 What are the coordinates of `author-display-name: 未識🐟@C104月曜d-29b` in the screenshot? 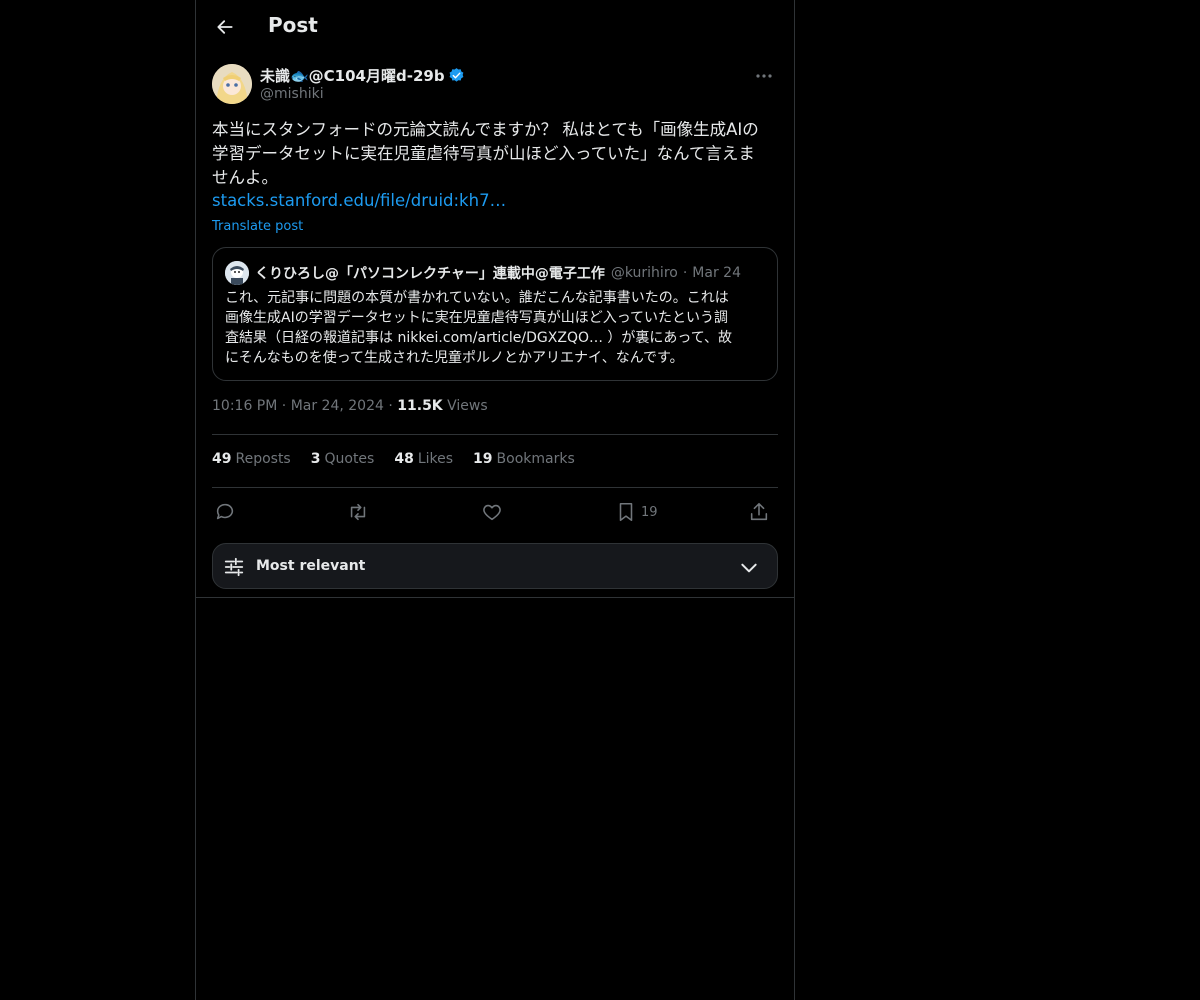 It's located at (362, 75).